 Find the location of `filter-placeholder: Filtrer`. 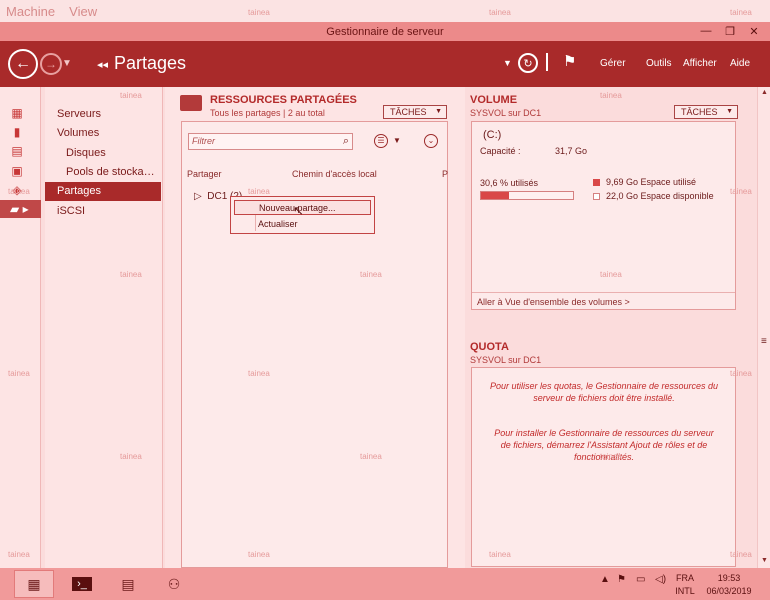

filter-placeholder: Filtrer is located at coordinates (203, 141).